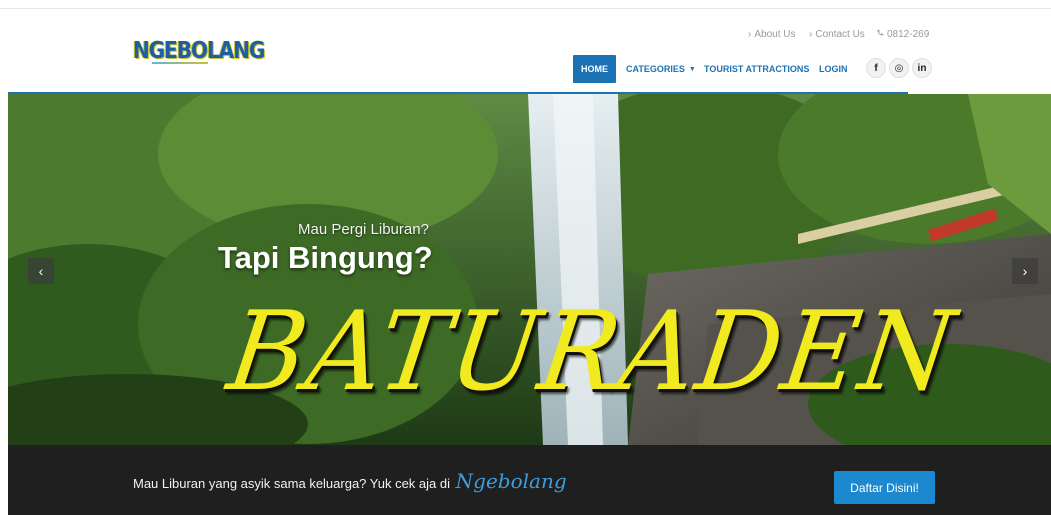 Image resolution: width=1051 pixels, height=515 pixels. What do you see at coordinates (692, 69) in the screenshot?
I see `caret-down-icon: ▼` at bounding box center [692, 69].